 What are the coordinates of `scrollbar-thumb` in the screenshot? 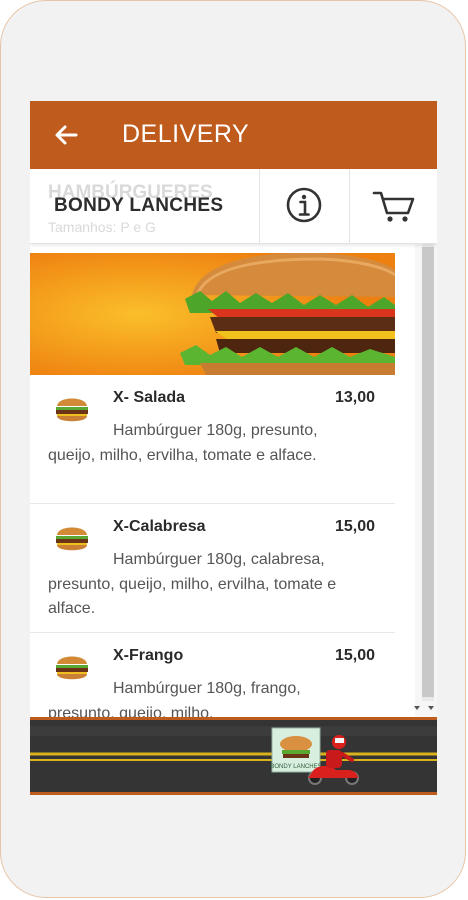 It's located at (428, 472).